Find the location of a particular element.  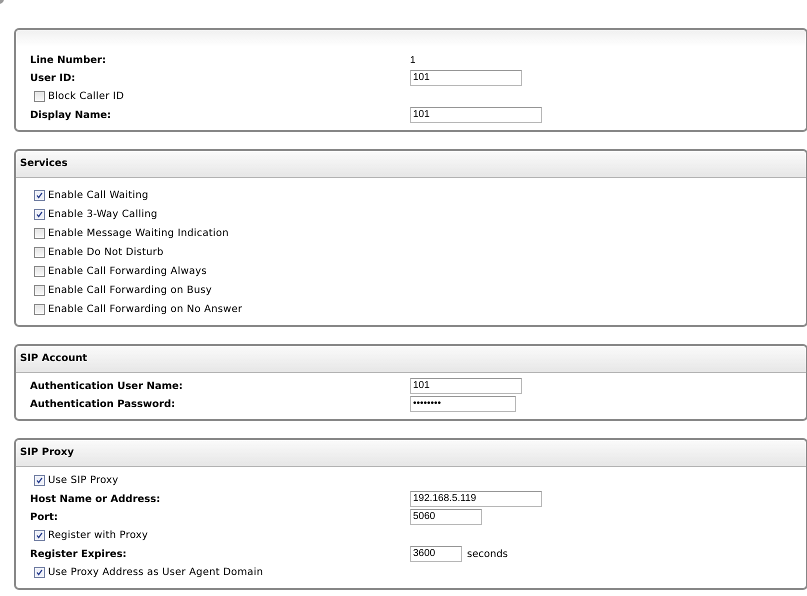

section-title: Services is located at coordinates (411, 164).